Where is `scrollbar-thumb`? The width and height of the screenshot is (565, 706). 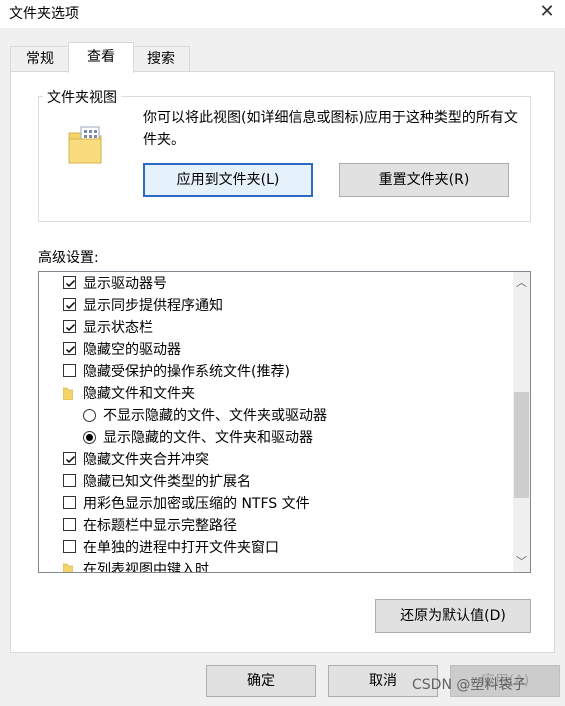 scrollbar-thumb is located at coordinates (521, 445).